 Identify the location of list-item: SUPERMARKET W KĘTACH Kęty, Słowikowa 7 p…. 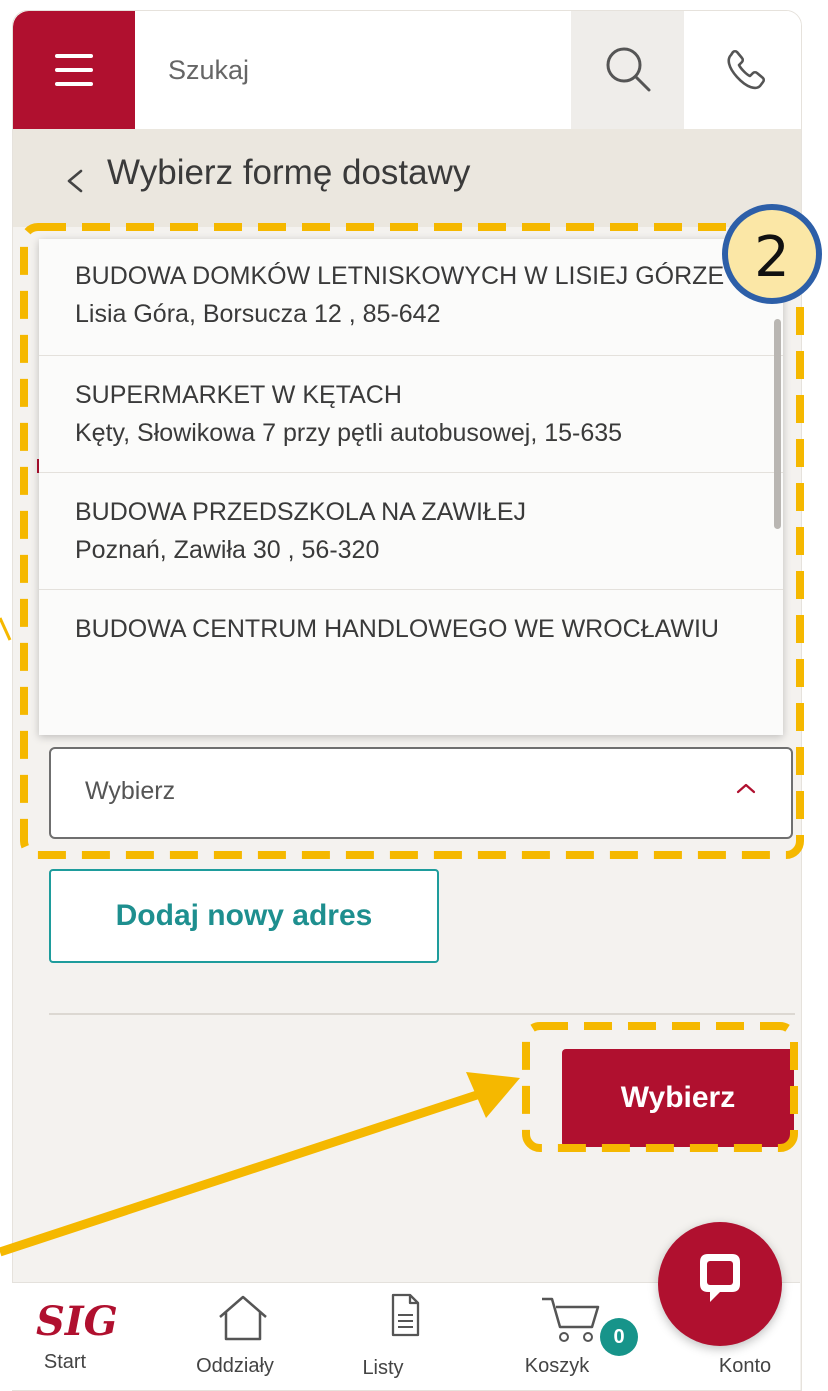
(411, 414).